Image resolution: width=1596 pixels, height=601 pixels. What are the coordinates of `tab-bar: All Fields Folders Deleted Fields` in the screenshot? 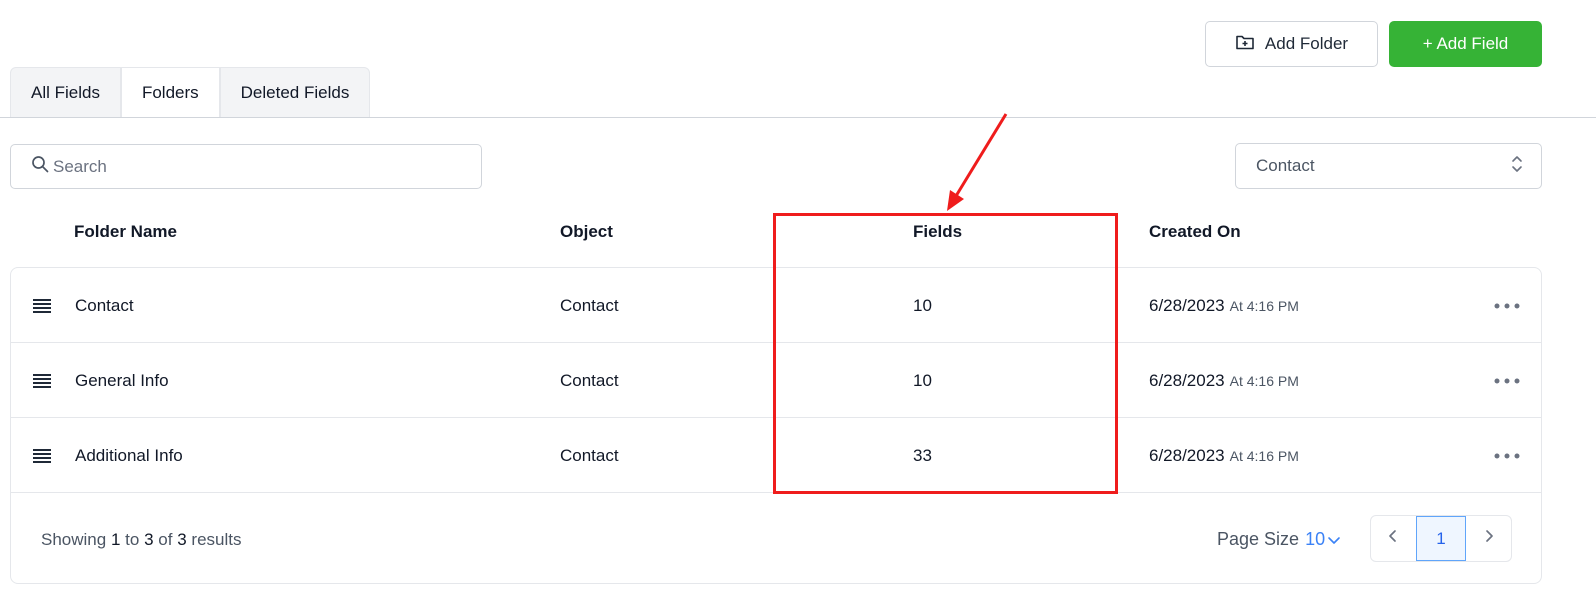 It's located at (190, 92).